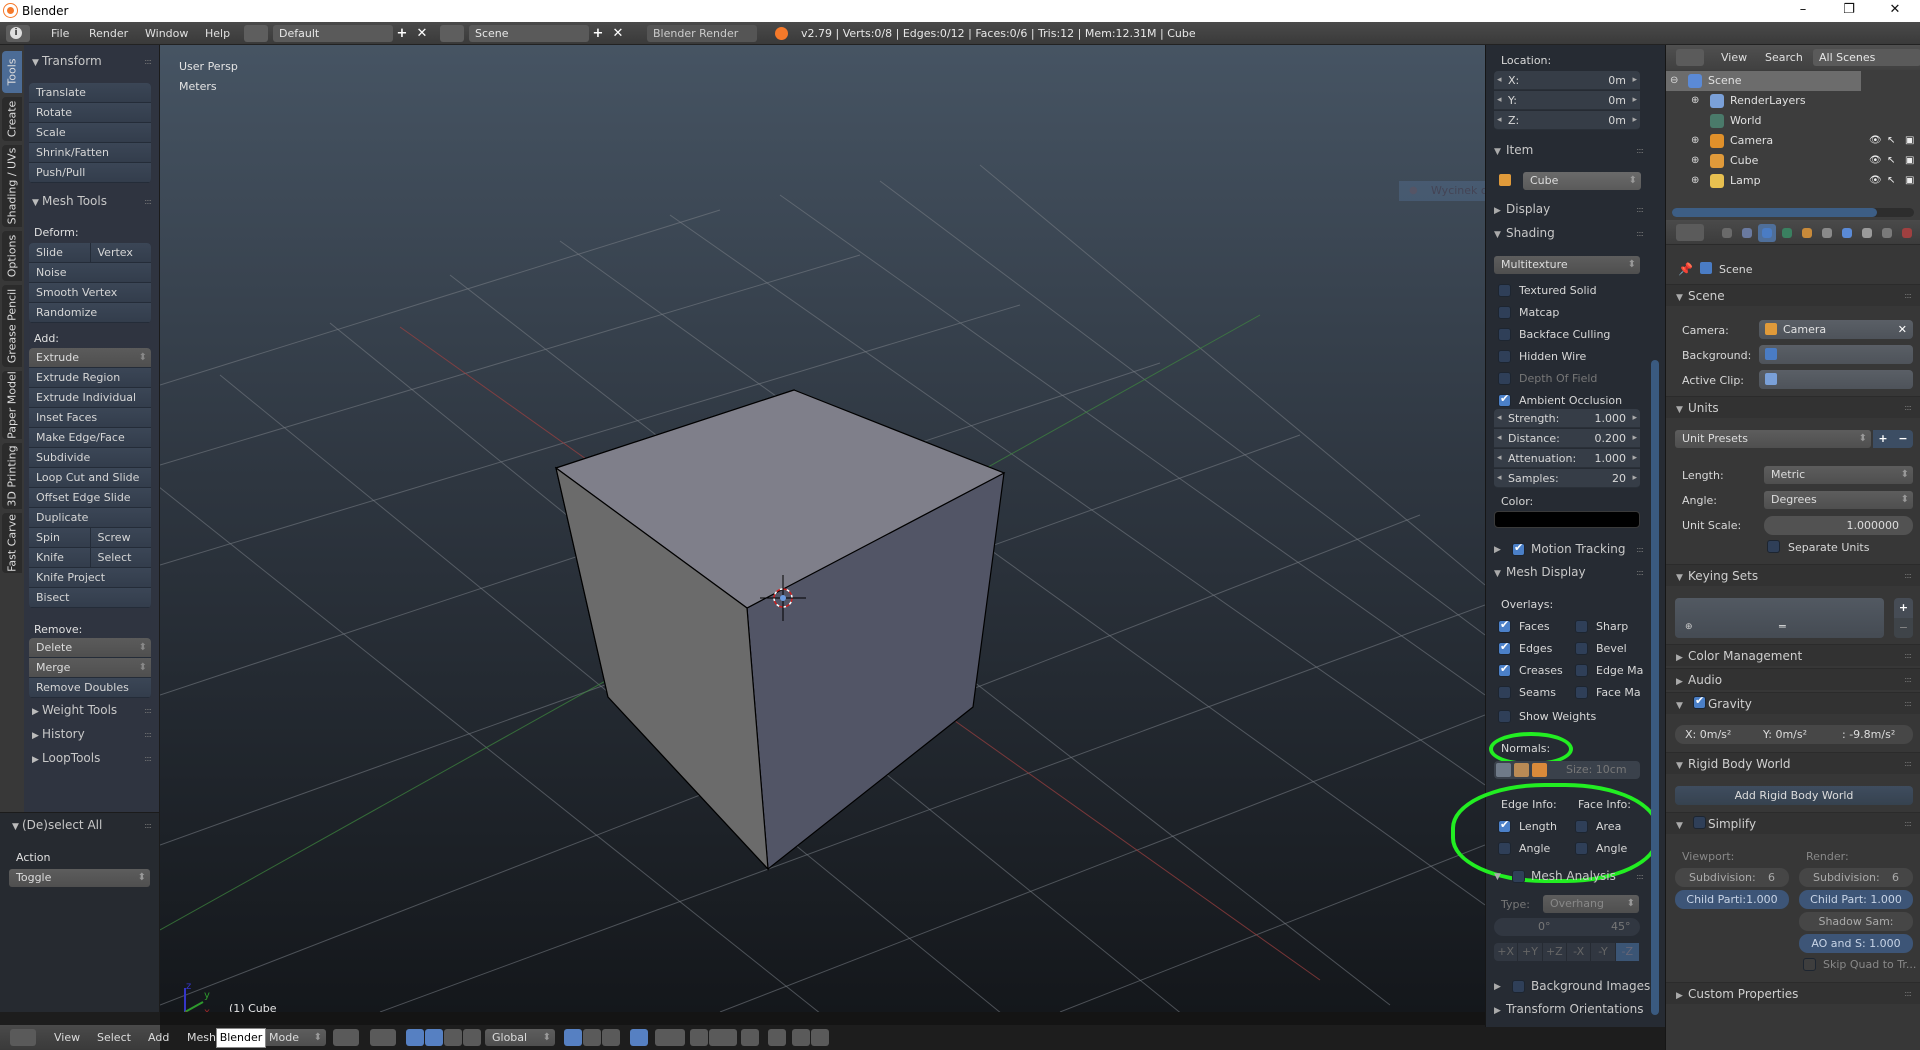 The width and height of the screenshot is (1920, 1050). What do you see at coordinates (1518, 876) in the screenshot?
I see `mesh-analysis-checkbox` at bounding box center [1518, 876].